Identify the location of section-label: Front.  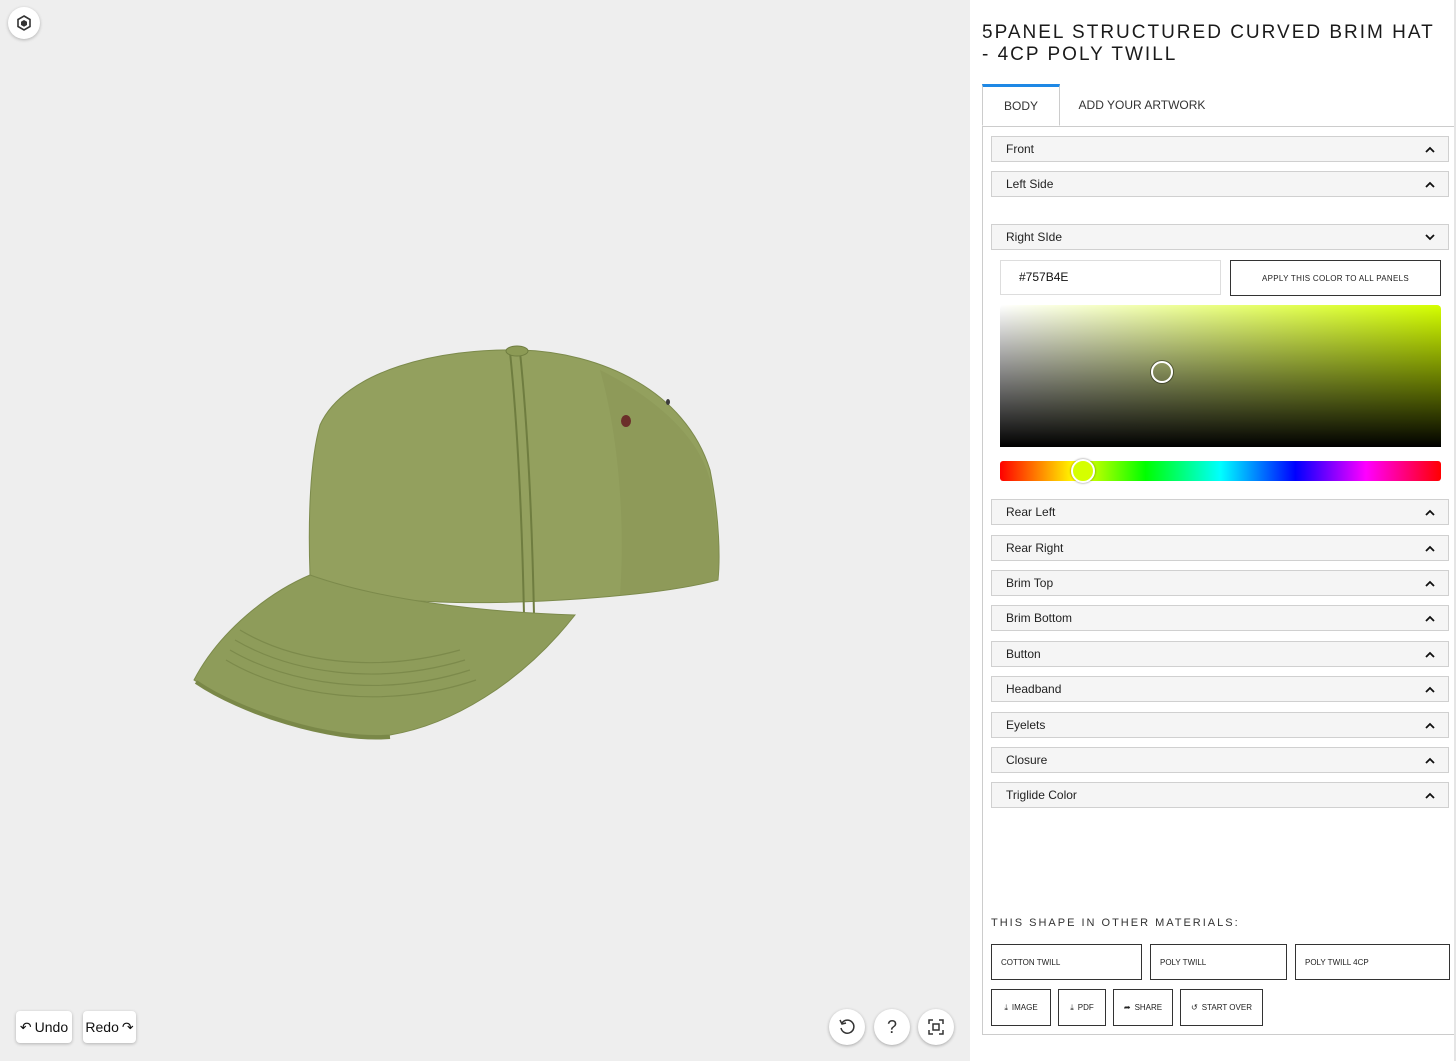
(1020, 149).